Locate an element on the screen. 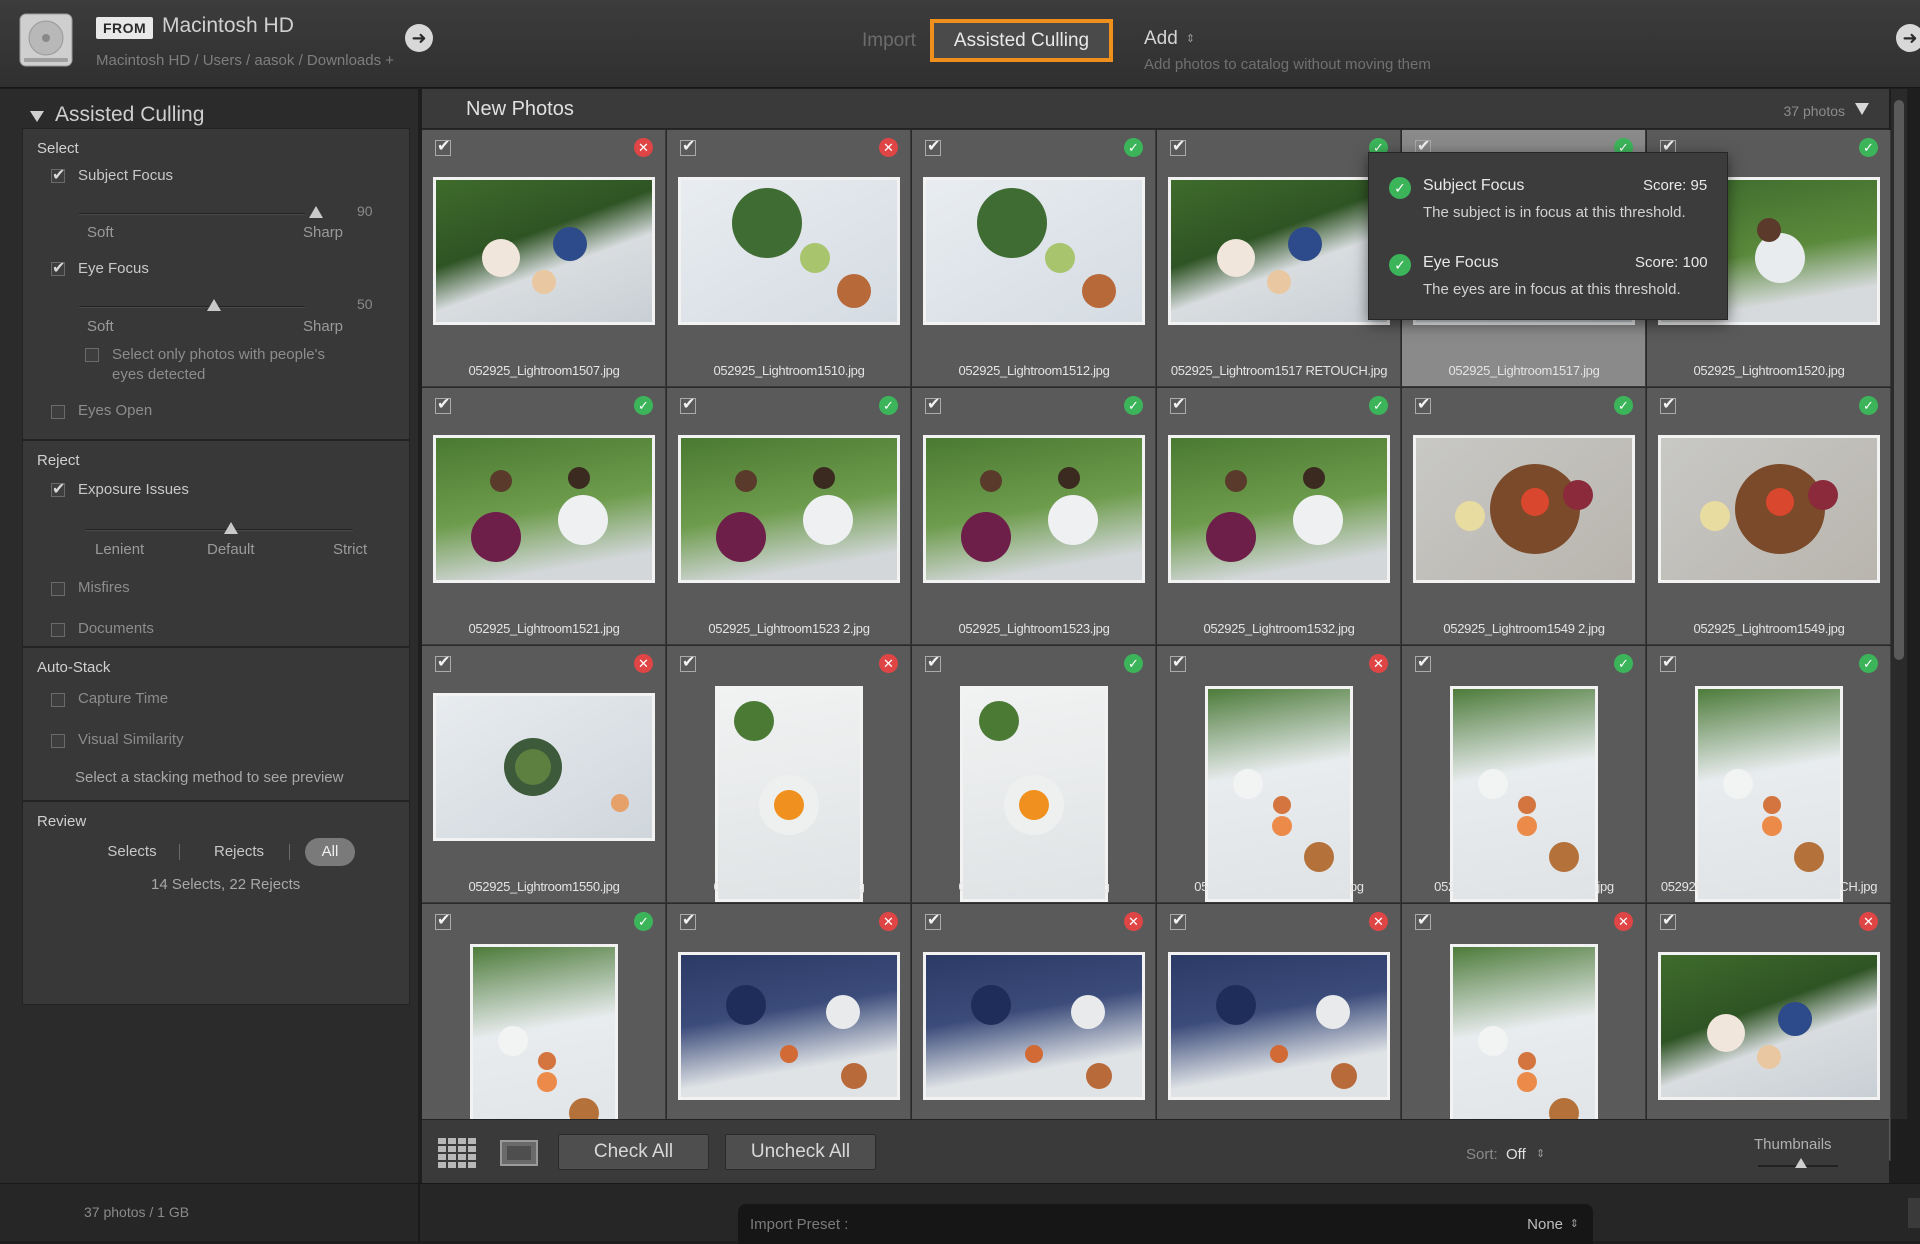  photo-cell: ✓ 052925_Lightroom1549.jpg is located at coordinates (1769, 516).